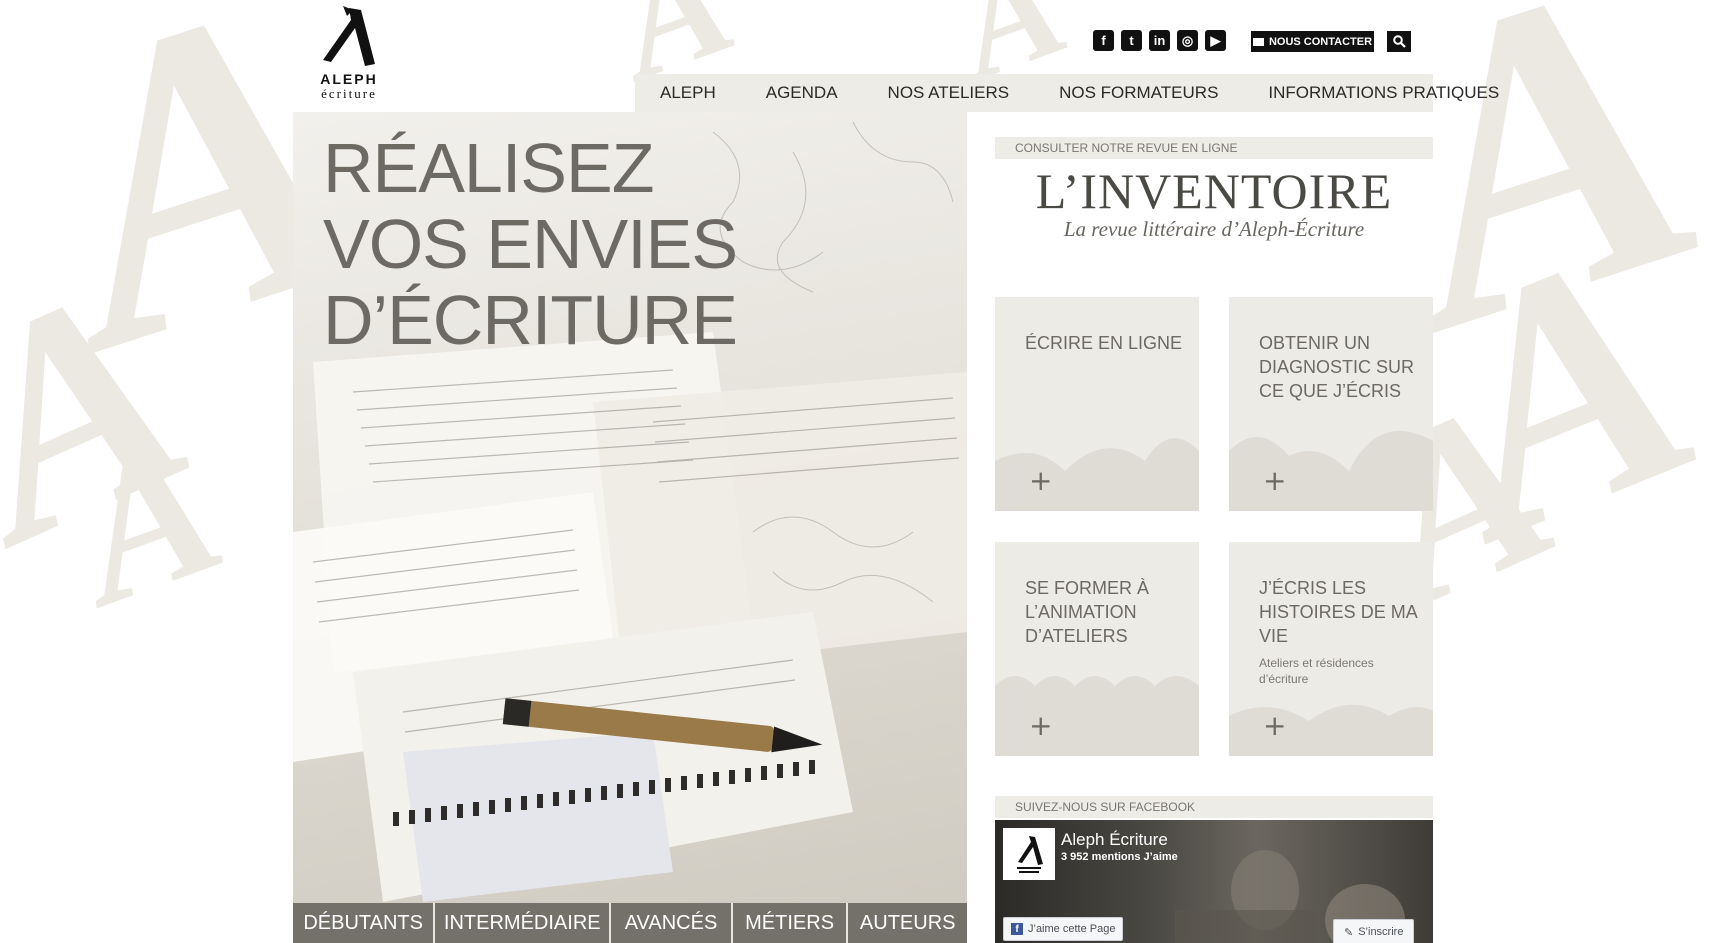  What do you see at coordinates (1381, 932) in the screenshot?
I see `facebook-subscribe-label: S’inscrire` at bounding box center [1381, 932].